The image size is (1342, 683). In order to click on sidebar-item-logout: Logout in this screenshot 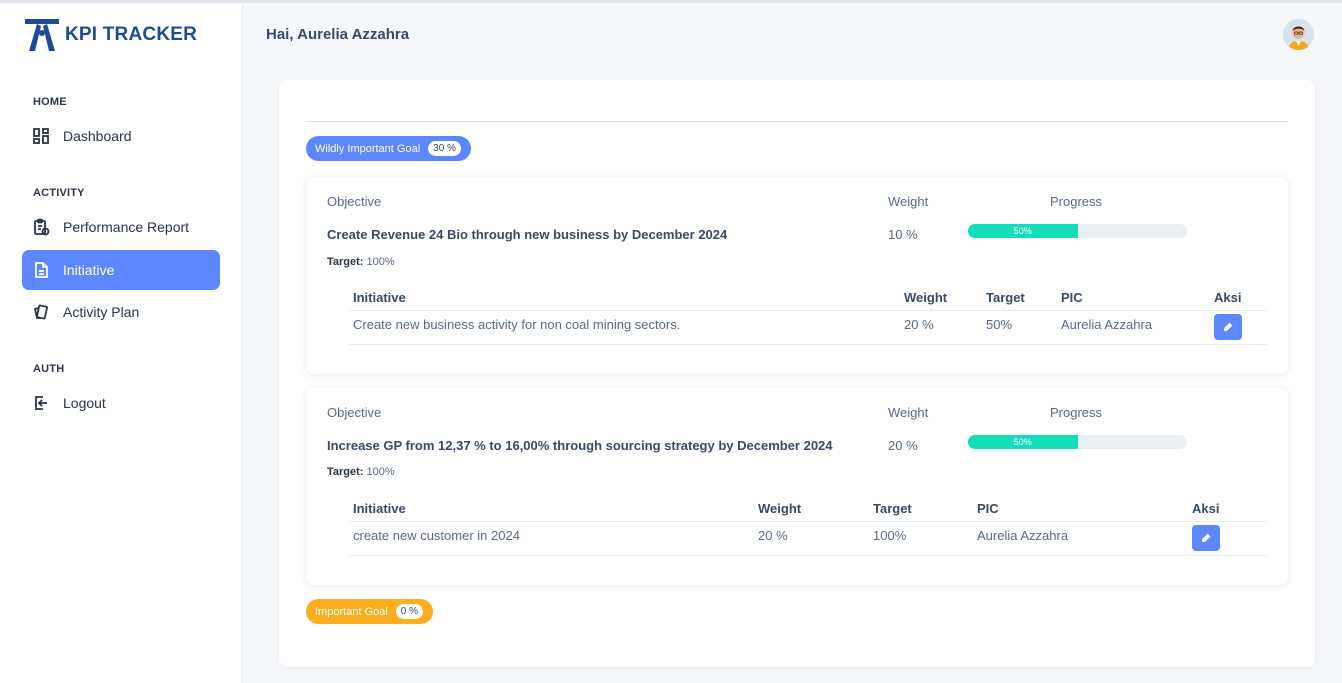, I will do `click(121, 403)`.